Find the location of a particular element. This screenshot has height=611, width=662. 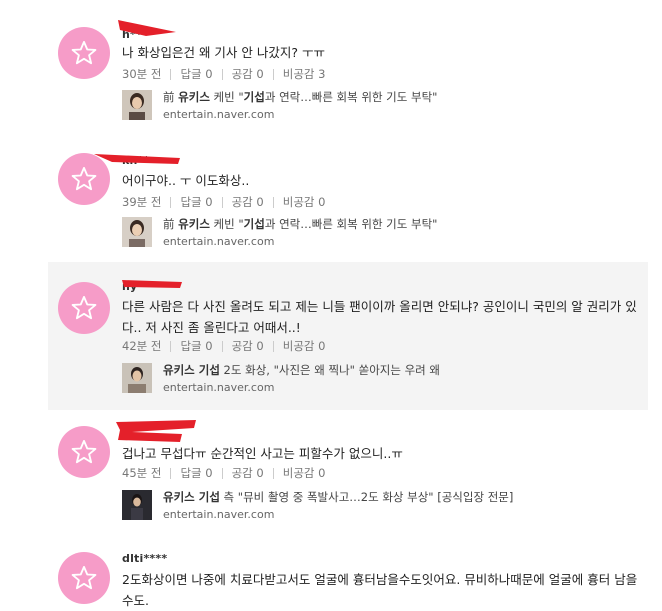

comment-meta: 45분 전 답글 0 공감 0 비공감 0 is located at coordinates (223, 473).